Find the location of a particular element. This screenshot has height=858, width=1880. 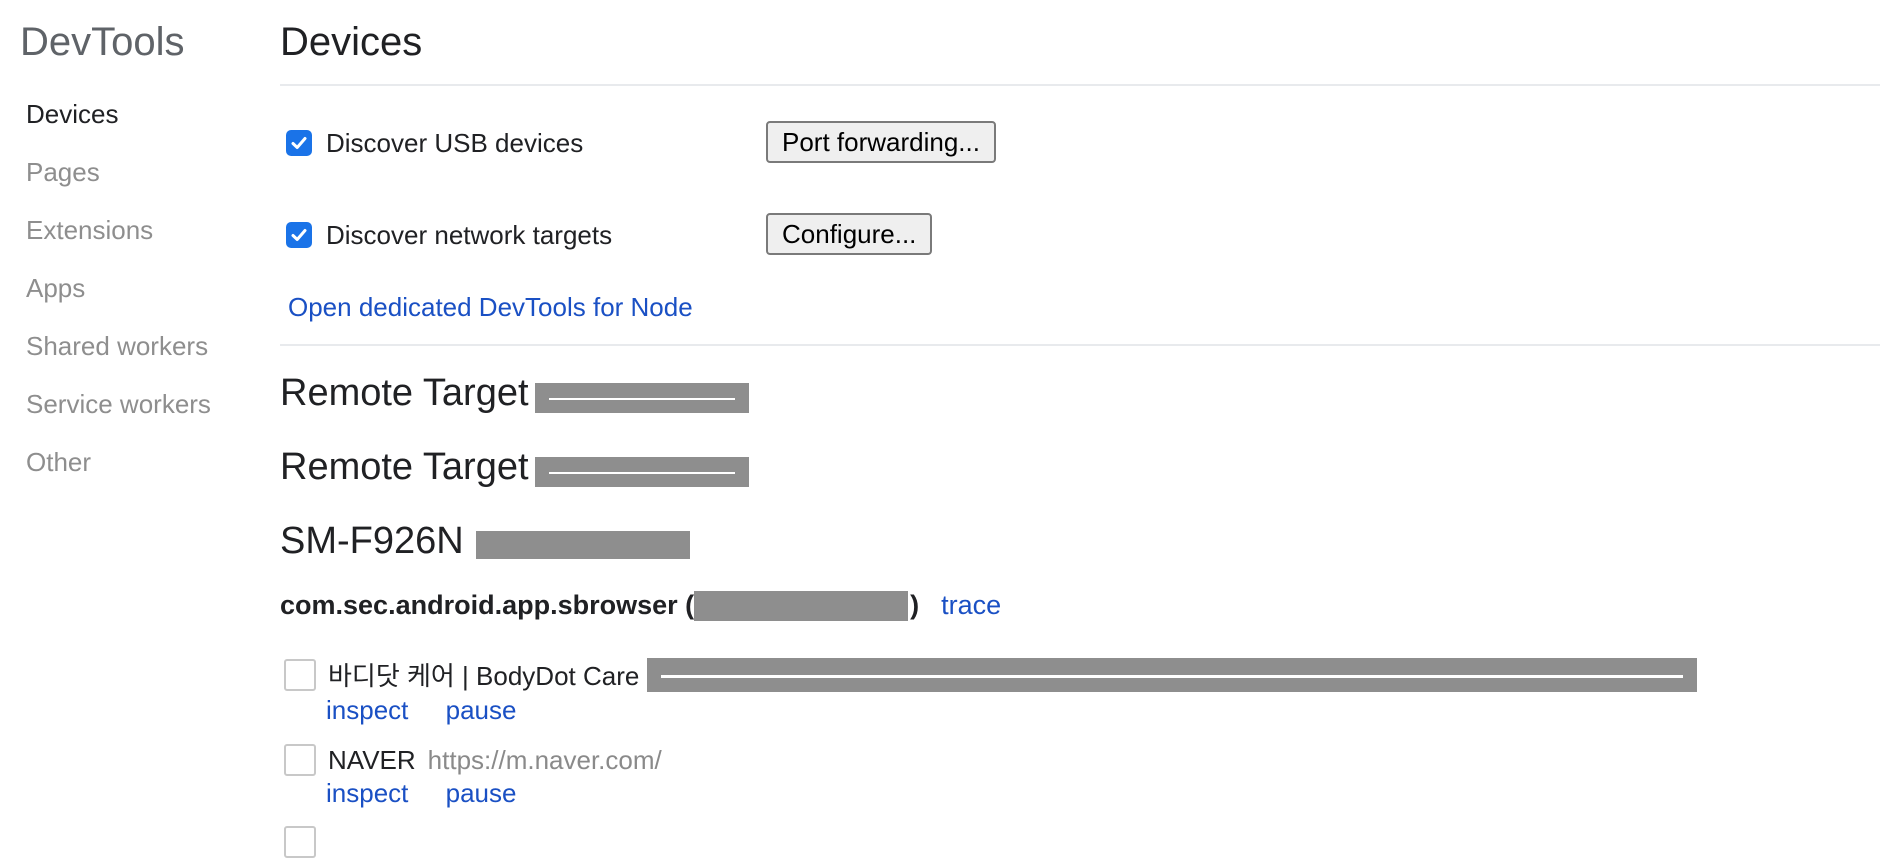

target-item: 바디닷 케어 | BodyDot Care inspect pause is located at coordinates (991, 691).